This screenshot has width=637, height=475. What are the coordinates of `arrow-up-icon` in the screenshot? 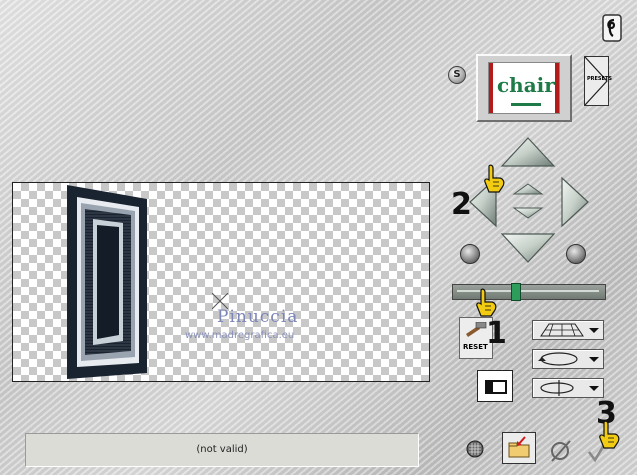 It's located at (528, 152).